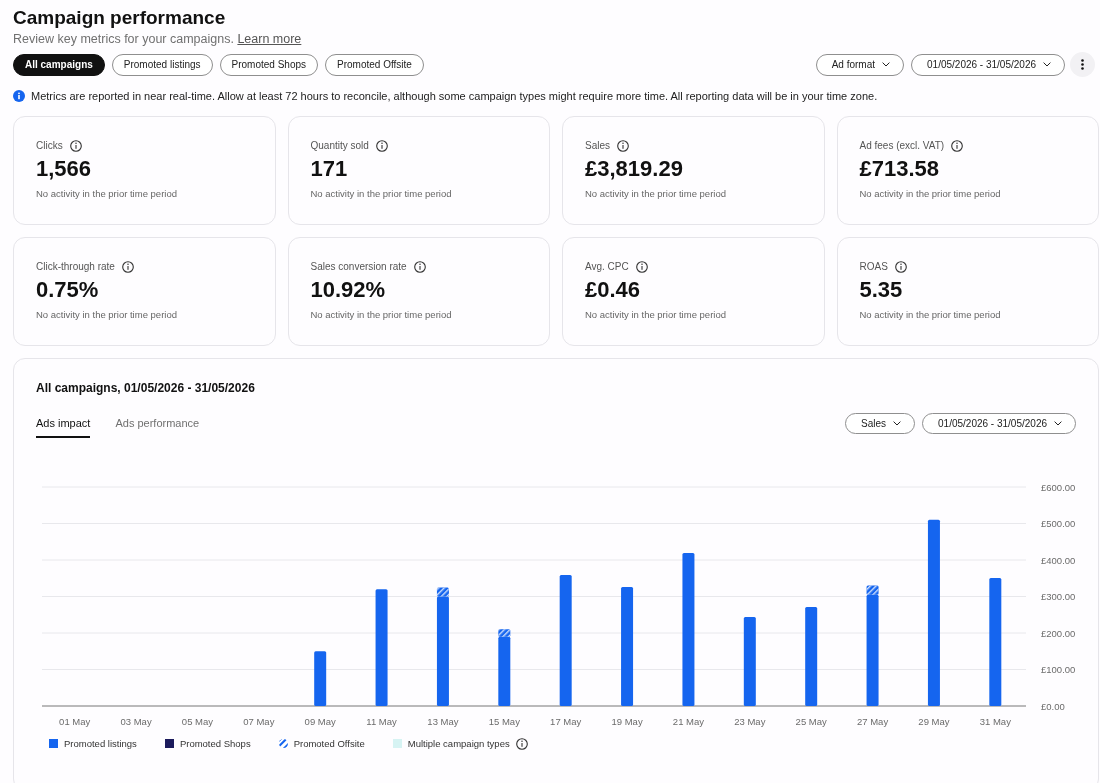 The width and height of the screenshot is (1100, 783). What do you see at coordinates (504, 721) in the screenshot?
I see `x-axis-label: 15 May` at bounding box center [504, 721].